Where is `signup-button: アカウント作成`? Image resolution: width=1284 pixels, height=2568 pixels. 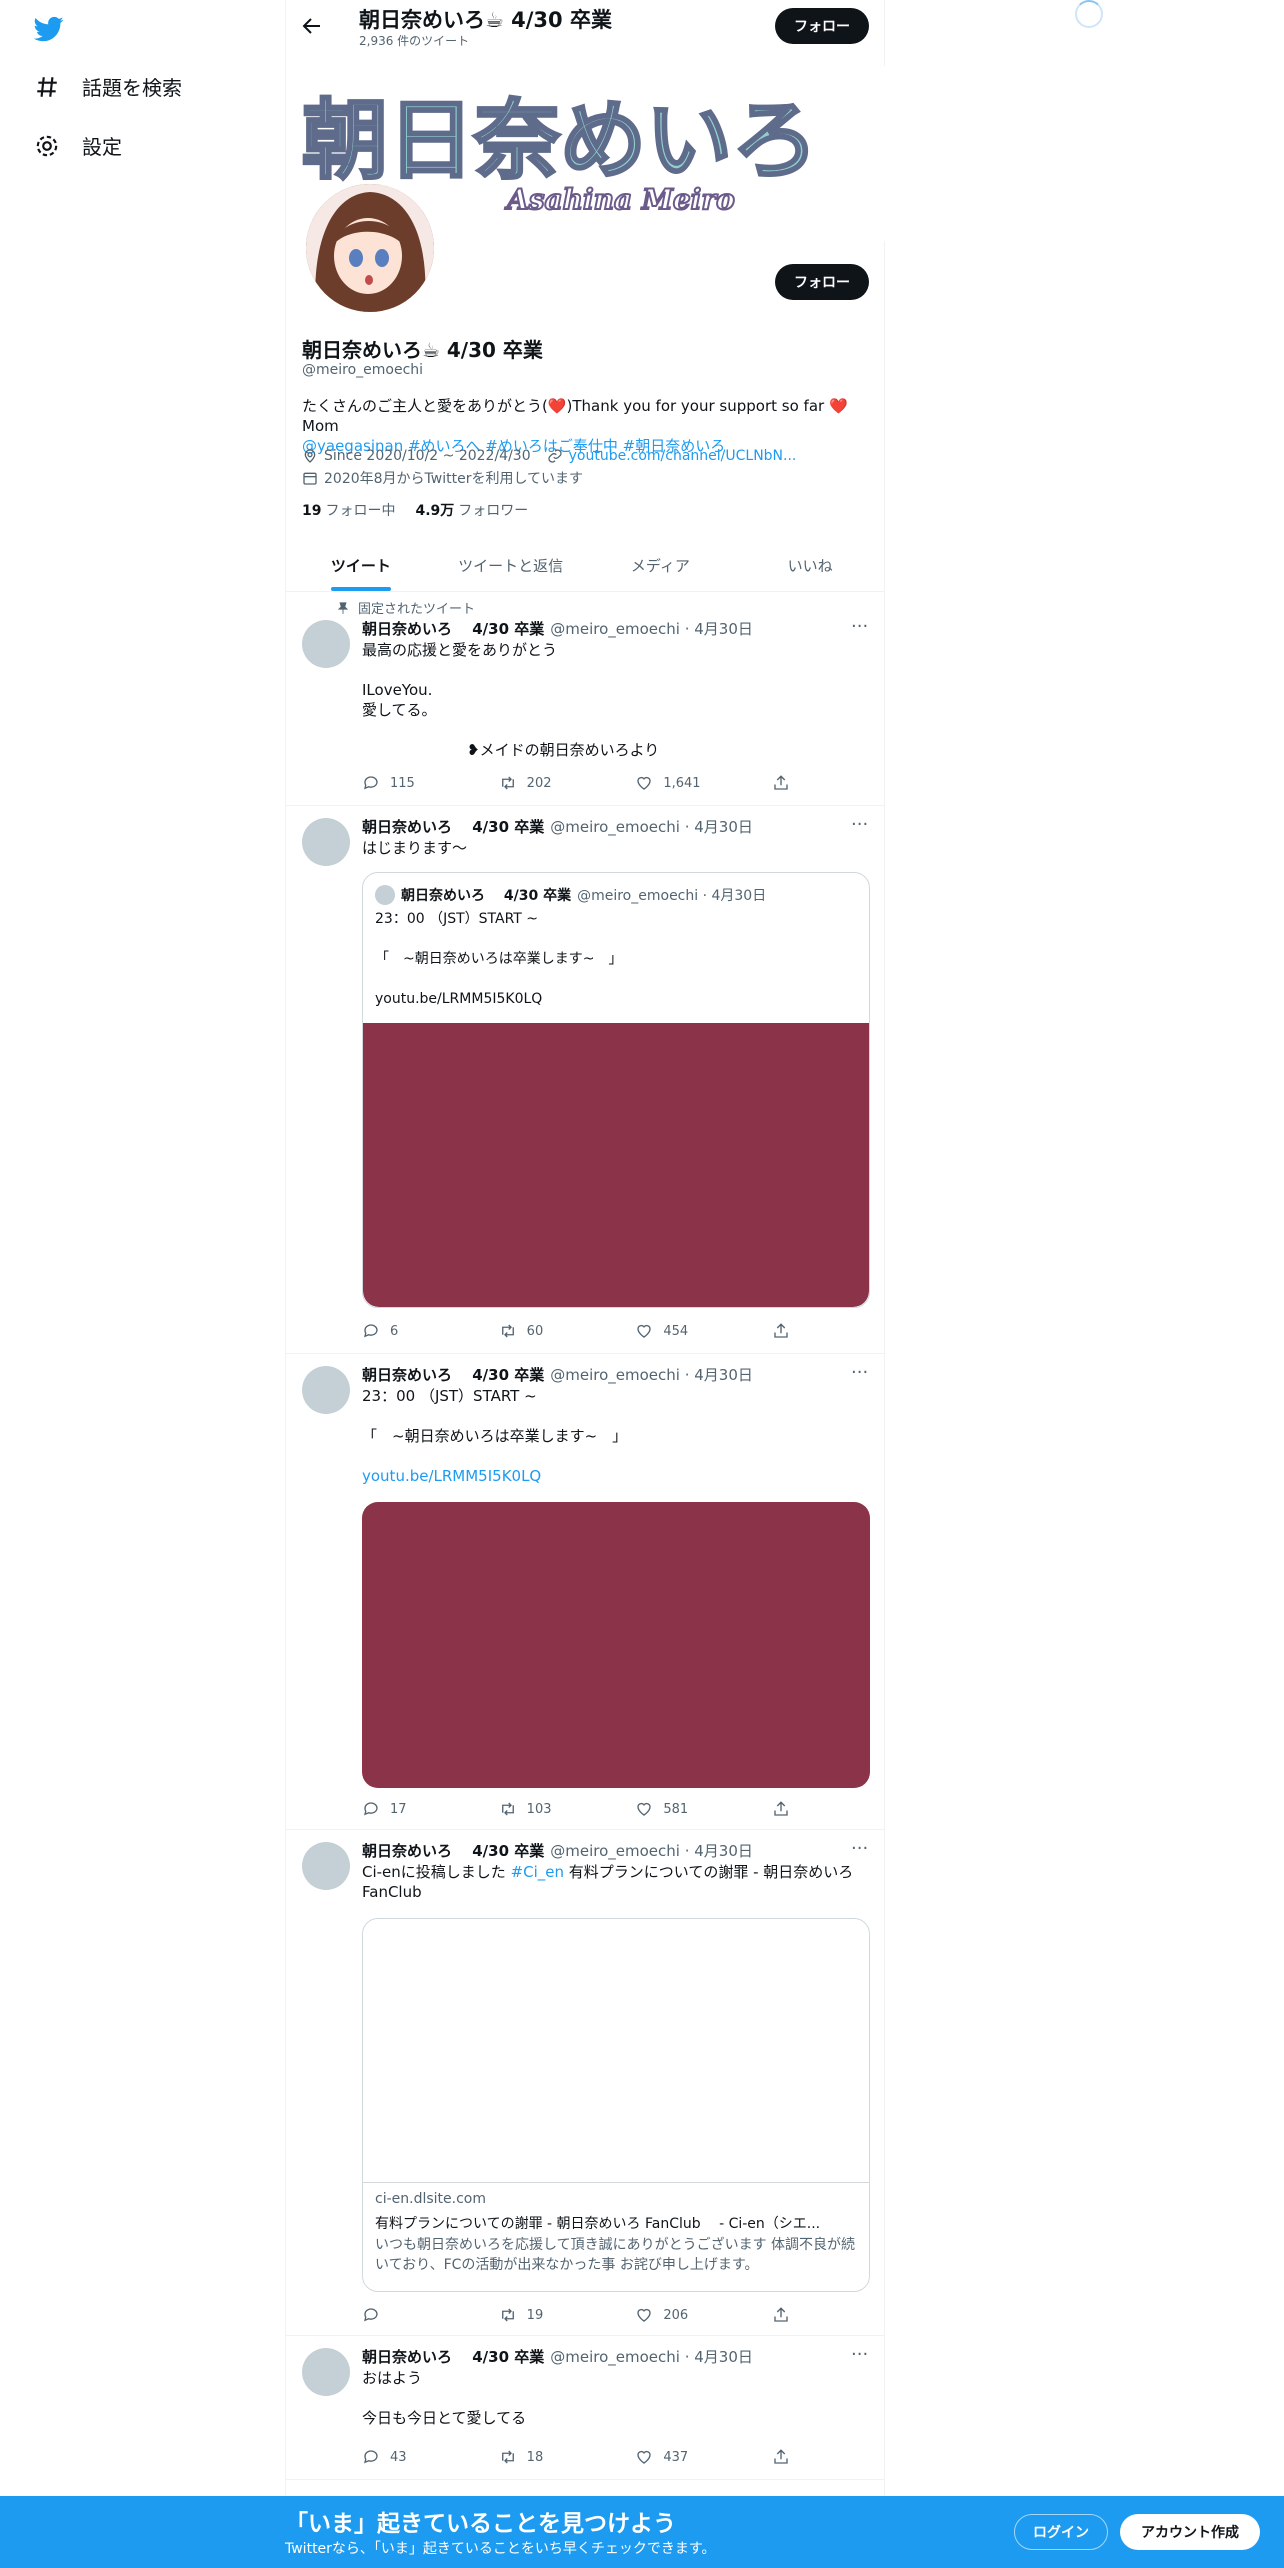 signup-button: アカウント作成 is located at coordinates (1190, 2532).